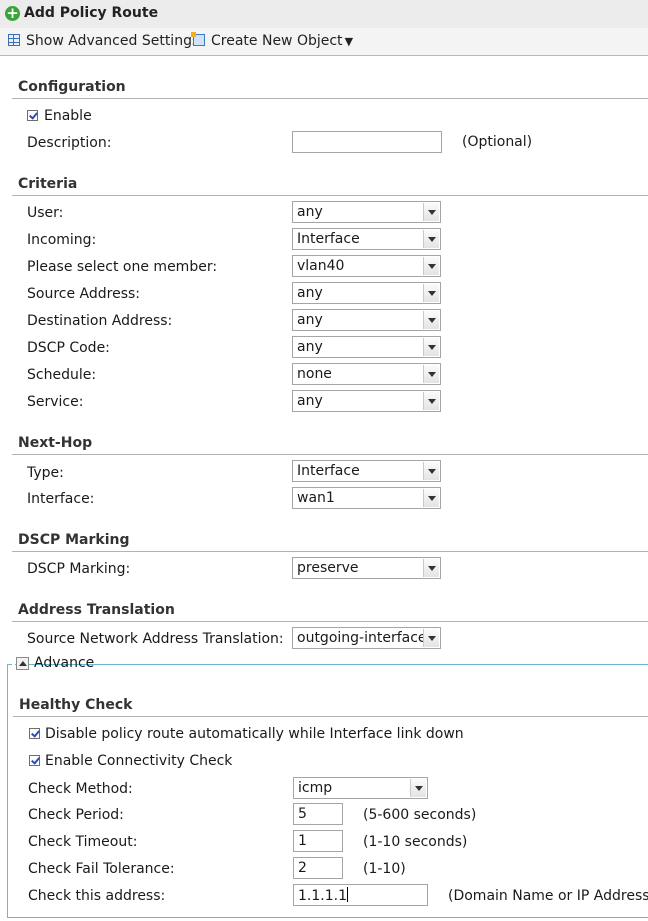 This screenshot has height=921, width=648. I want to click on healthy-check-heading: Healthy Check, so click(76, 705).